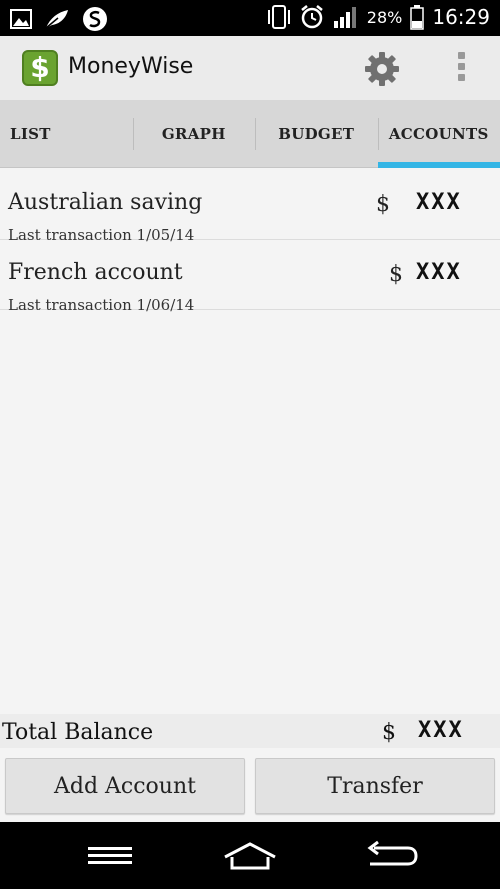  Describe the element at coordinates (382, 69) in the screenshot. I see `gear-icon` at that location.